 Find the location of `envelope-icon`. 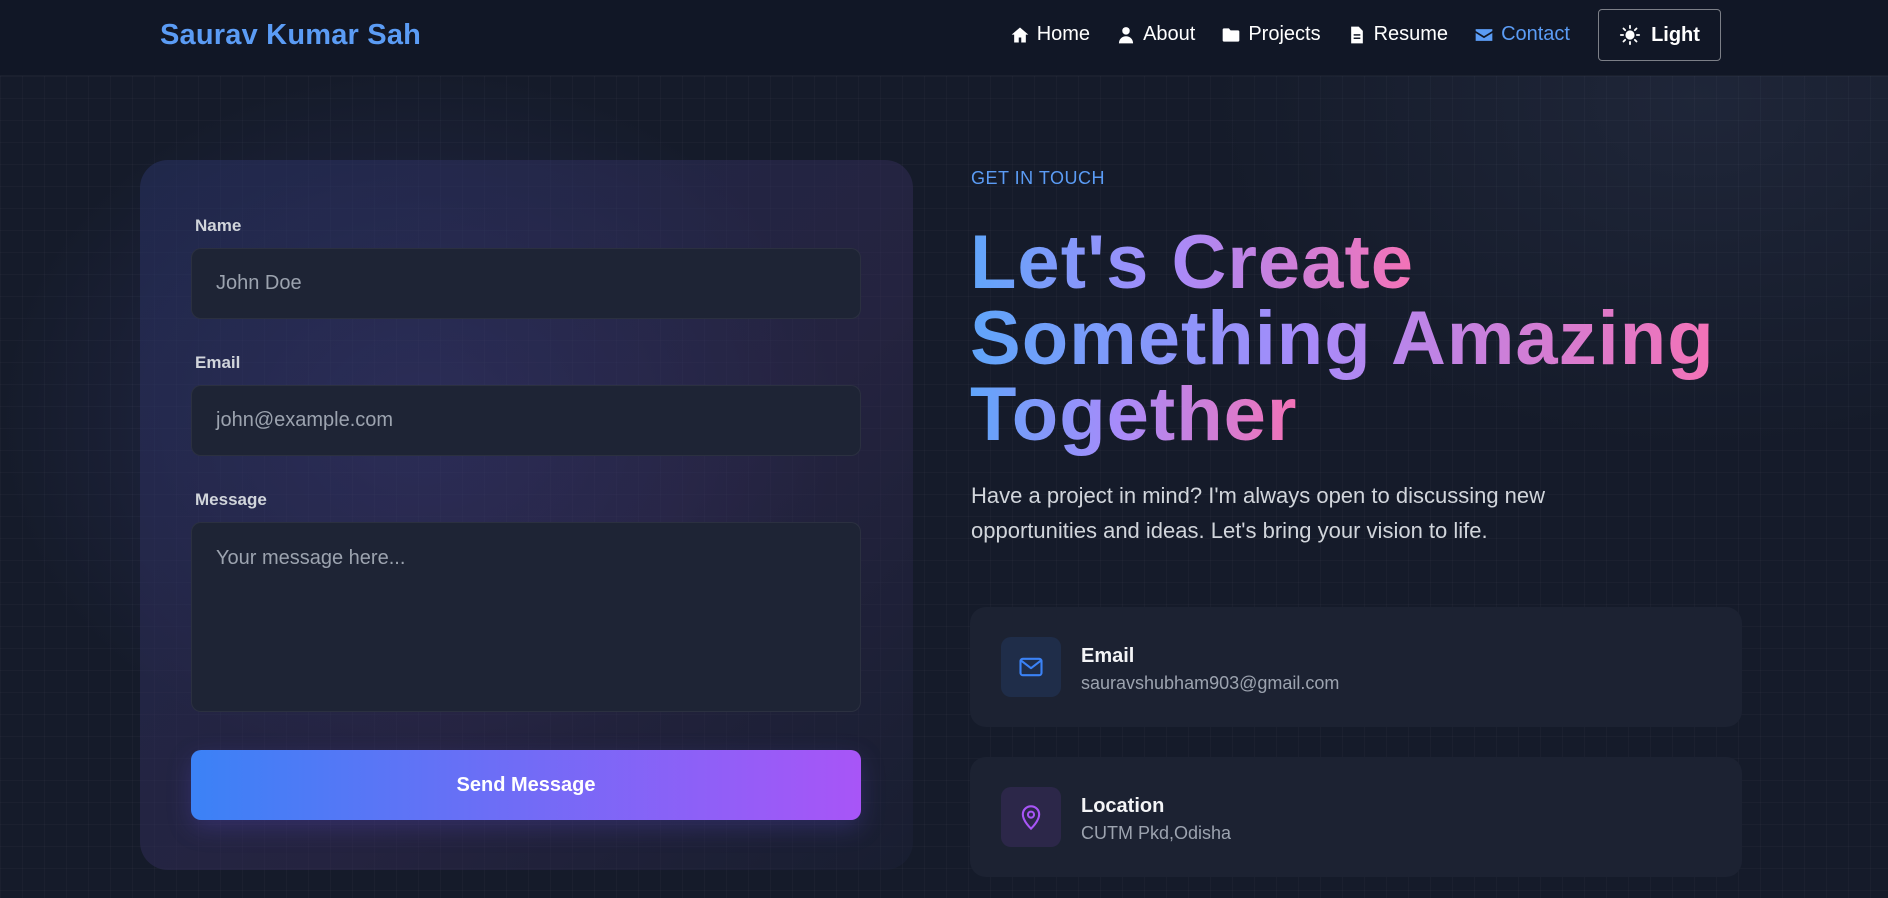

envelope-icon is located at coordinates (1484, 34).